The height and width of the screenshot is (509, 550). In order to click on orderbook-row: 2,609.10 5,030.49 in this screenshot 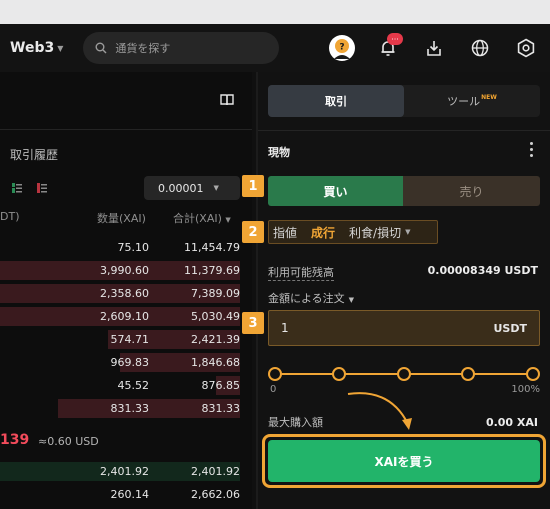, I will do `click(126, 316)`.